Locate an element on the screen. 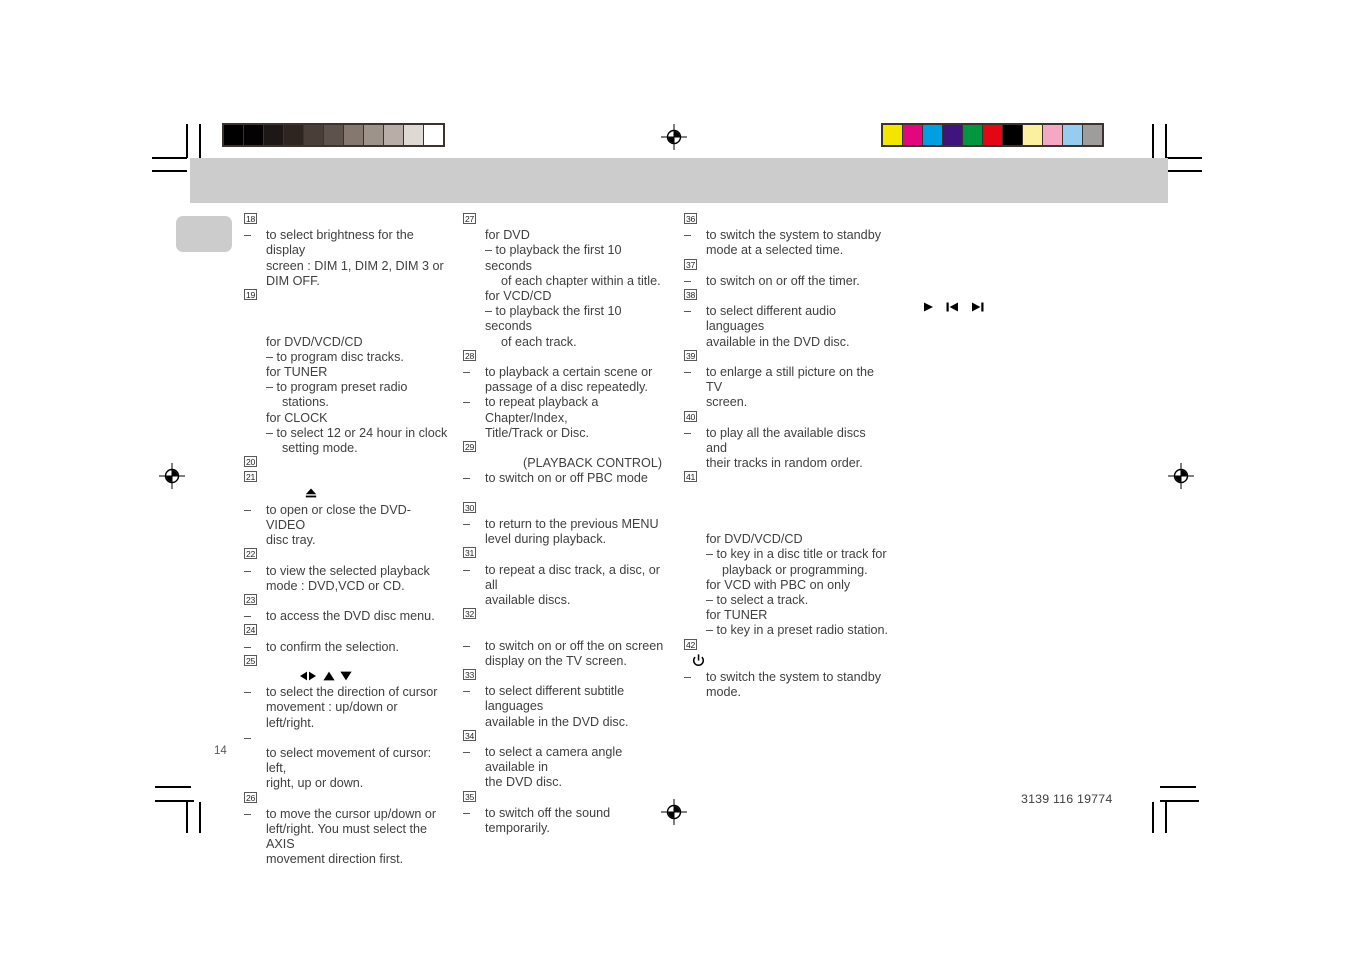  text-row: Title/Track or Disc. is located at coordinates (565, 433).